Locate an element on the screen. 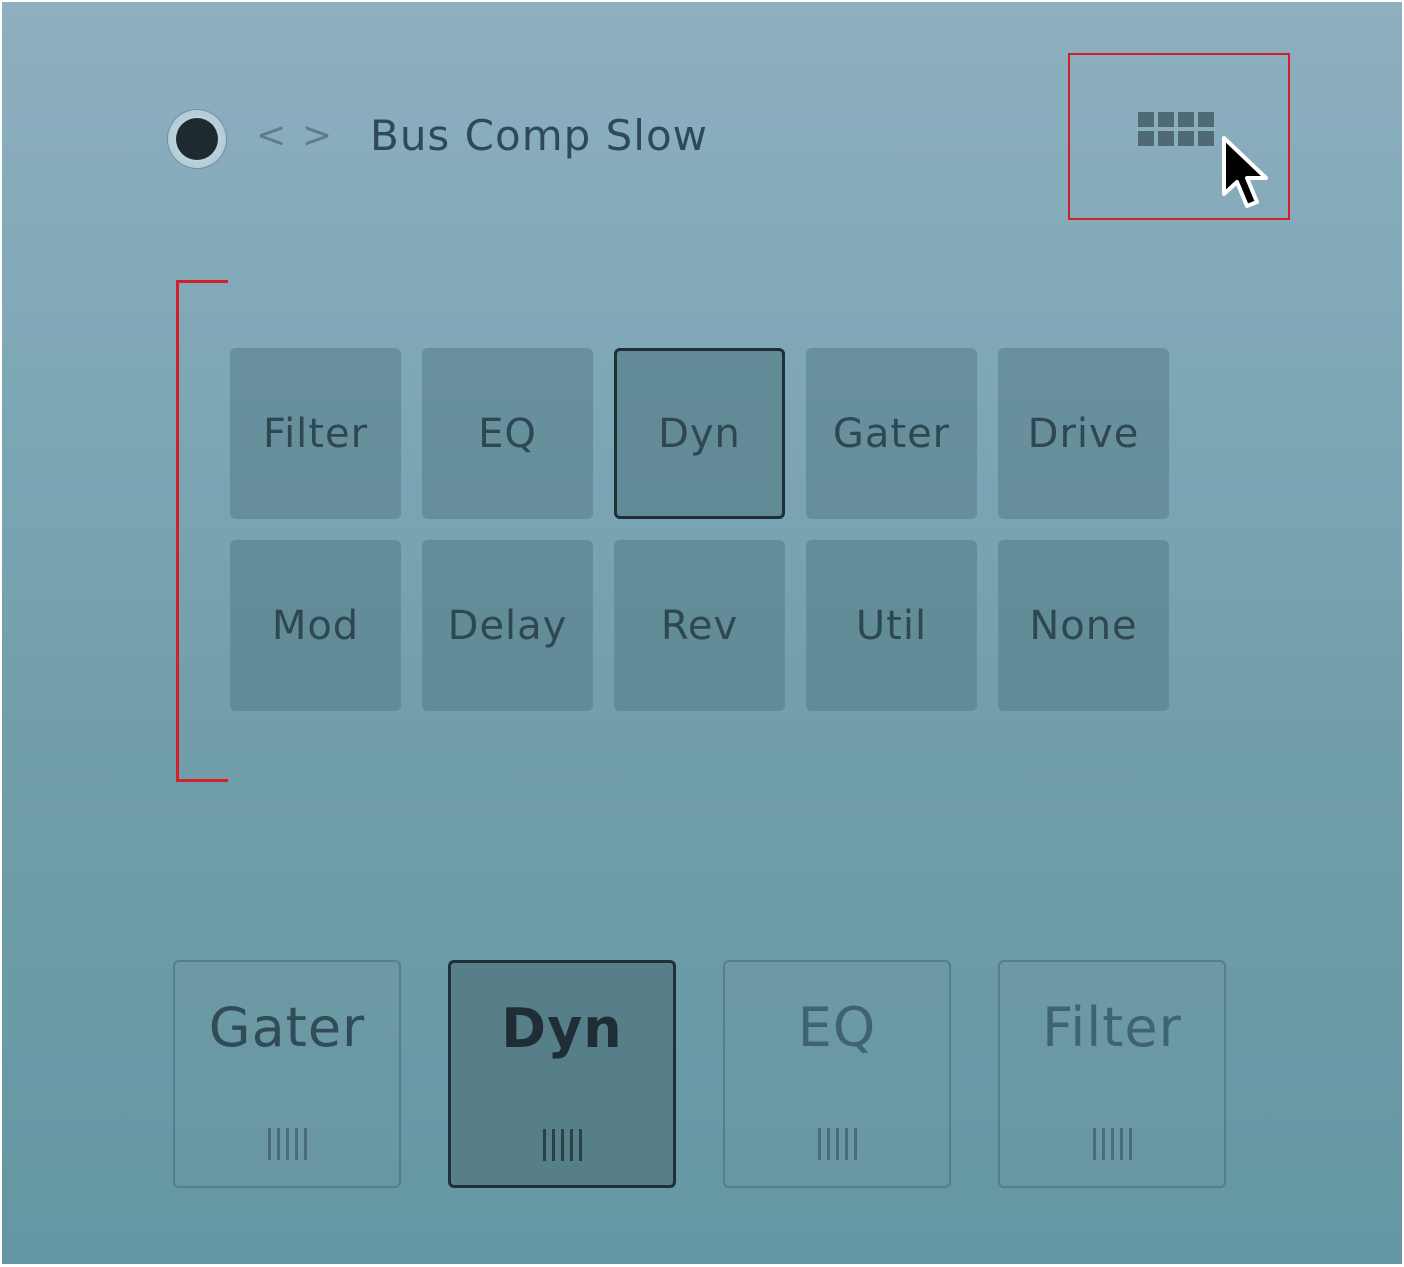  slot-label: Filter is located at coordinates (1112, 1027).